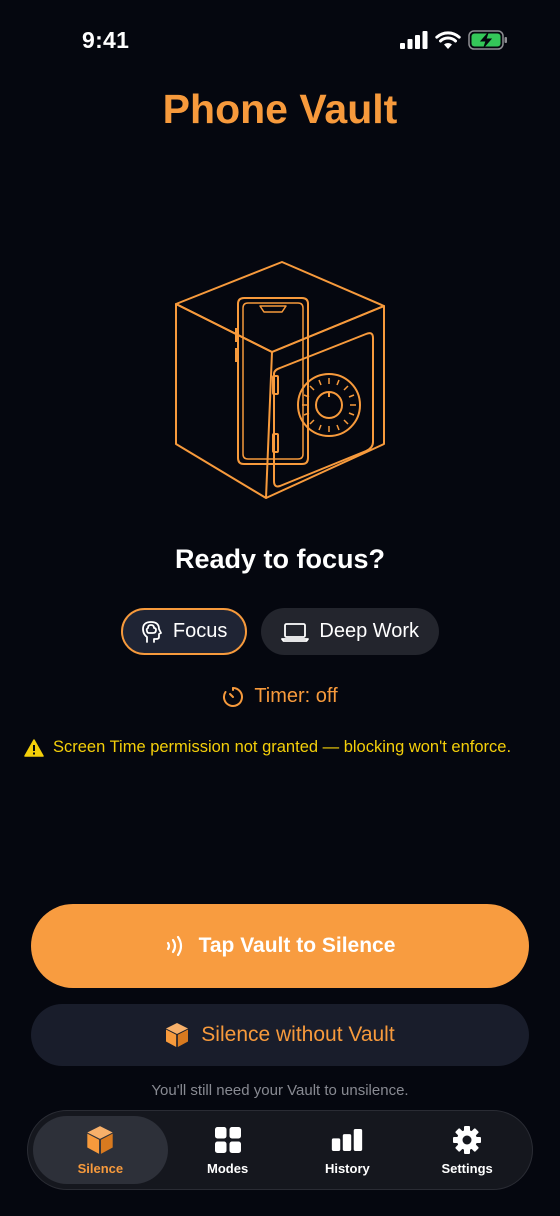 This screenshot has height=1216, width=560. What do you see at coordinates (200, 631) in the screenshot?
I see `mode-focus-label: Focus` at bounding box center [200, 631].